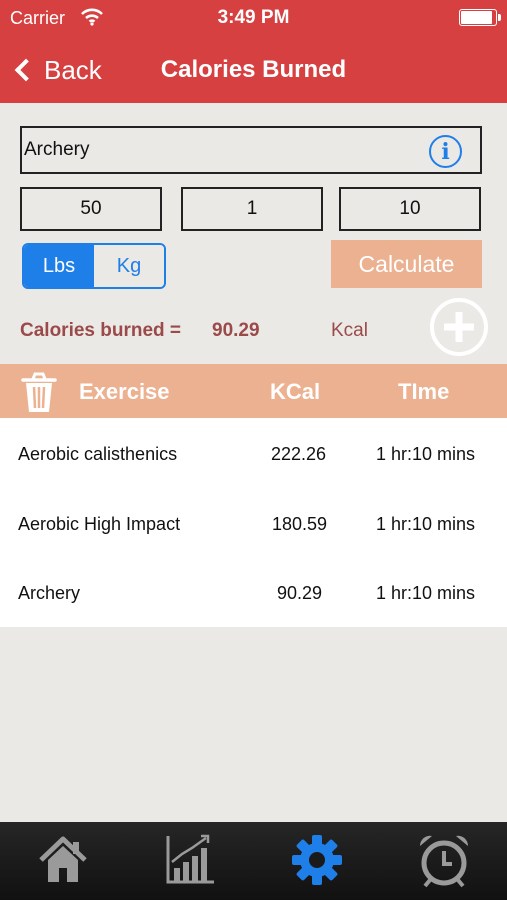 This screenshot has width=507, height=900. I want to click on unit-kg-button: Kg, so click(129, 266).